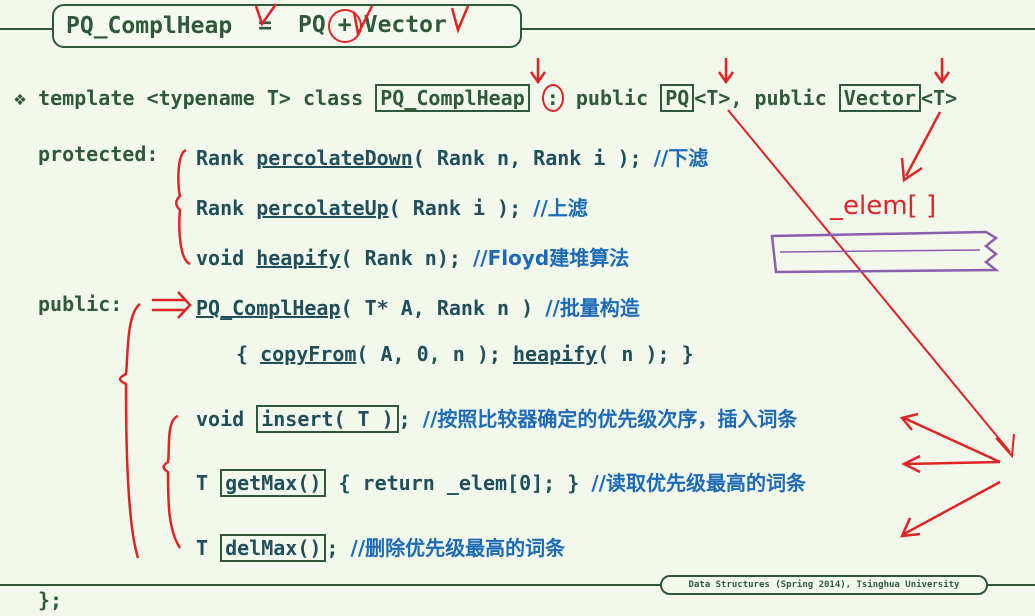 The image size is (1035, 616). Describe the element at coordinates (437, 308) in the screenshot. I see `ctor-args: ( T* A, Rank n )` at that location.